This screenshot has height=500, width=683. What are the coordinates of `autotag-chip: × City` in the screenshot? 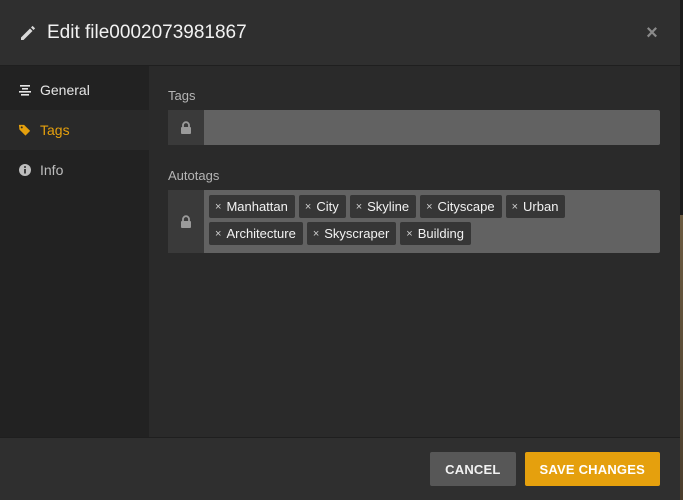 It's located at (322, 206).